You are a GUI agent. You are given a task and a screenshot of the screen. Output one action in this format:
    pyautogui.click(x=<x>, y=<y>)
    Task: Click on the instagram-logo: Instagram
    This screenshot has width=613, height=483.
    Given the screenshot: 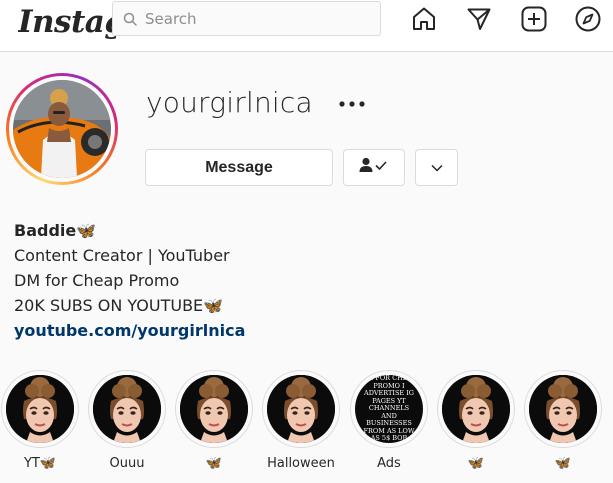 What is the action you would take?
    pyautogui.click(x=67, y=22)
    